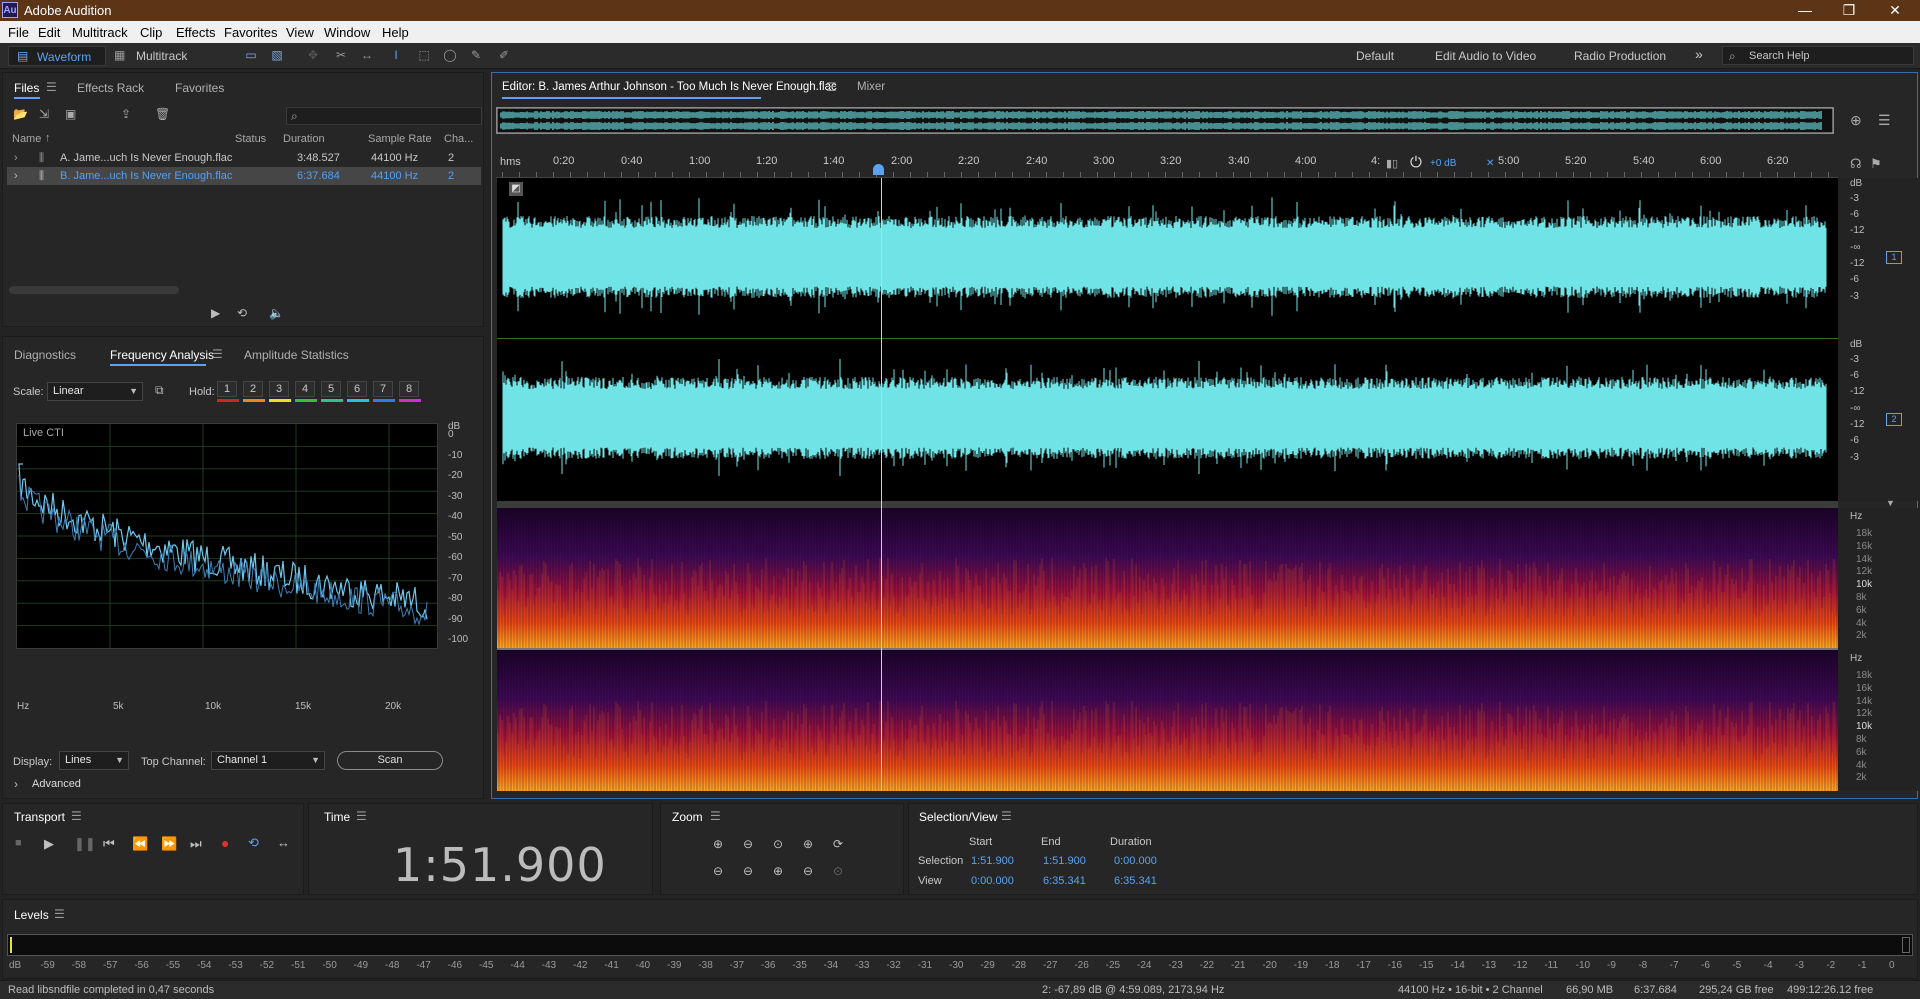 Image resolution: width=1920 pixels, height=999 pixels. Describe the element at coordinates (94, 760) in the screenshot. I see `display-dropdown: Lines ▼` at that location.